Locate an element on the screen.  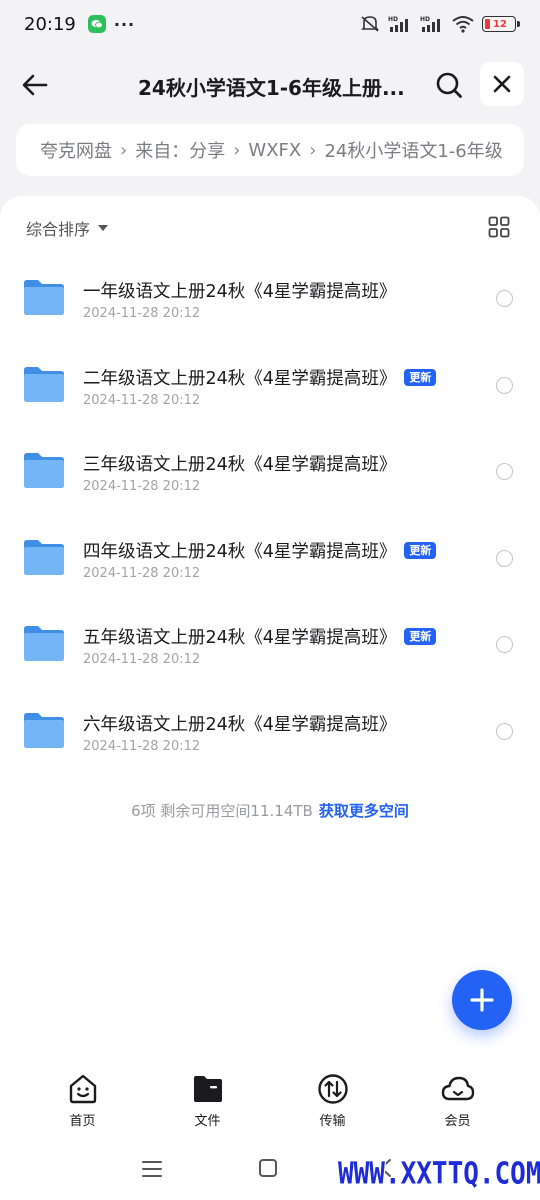
file-name: 二年级语文上册24秋《4星学霸提高班》 is located at coordinates (240, 378).